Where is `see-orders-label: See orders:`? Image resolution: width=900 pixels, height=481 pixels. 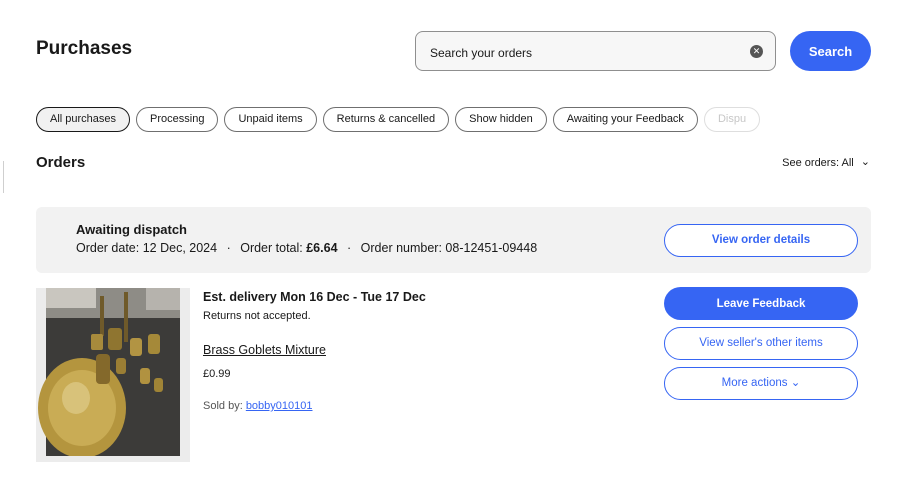
see-orders-label: See orders: is located at coordinates (811, 163).